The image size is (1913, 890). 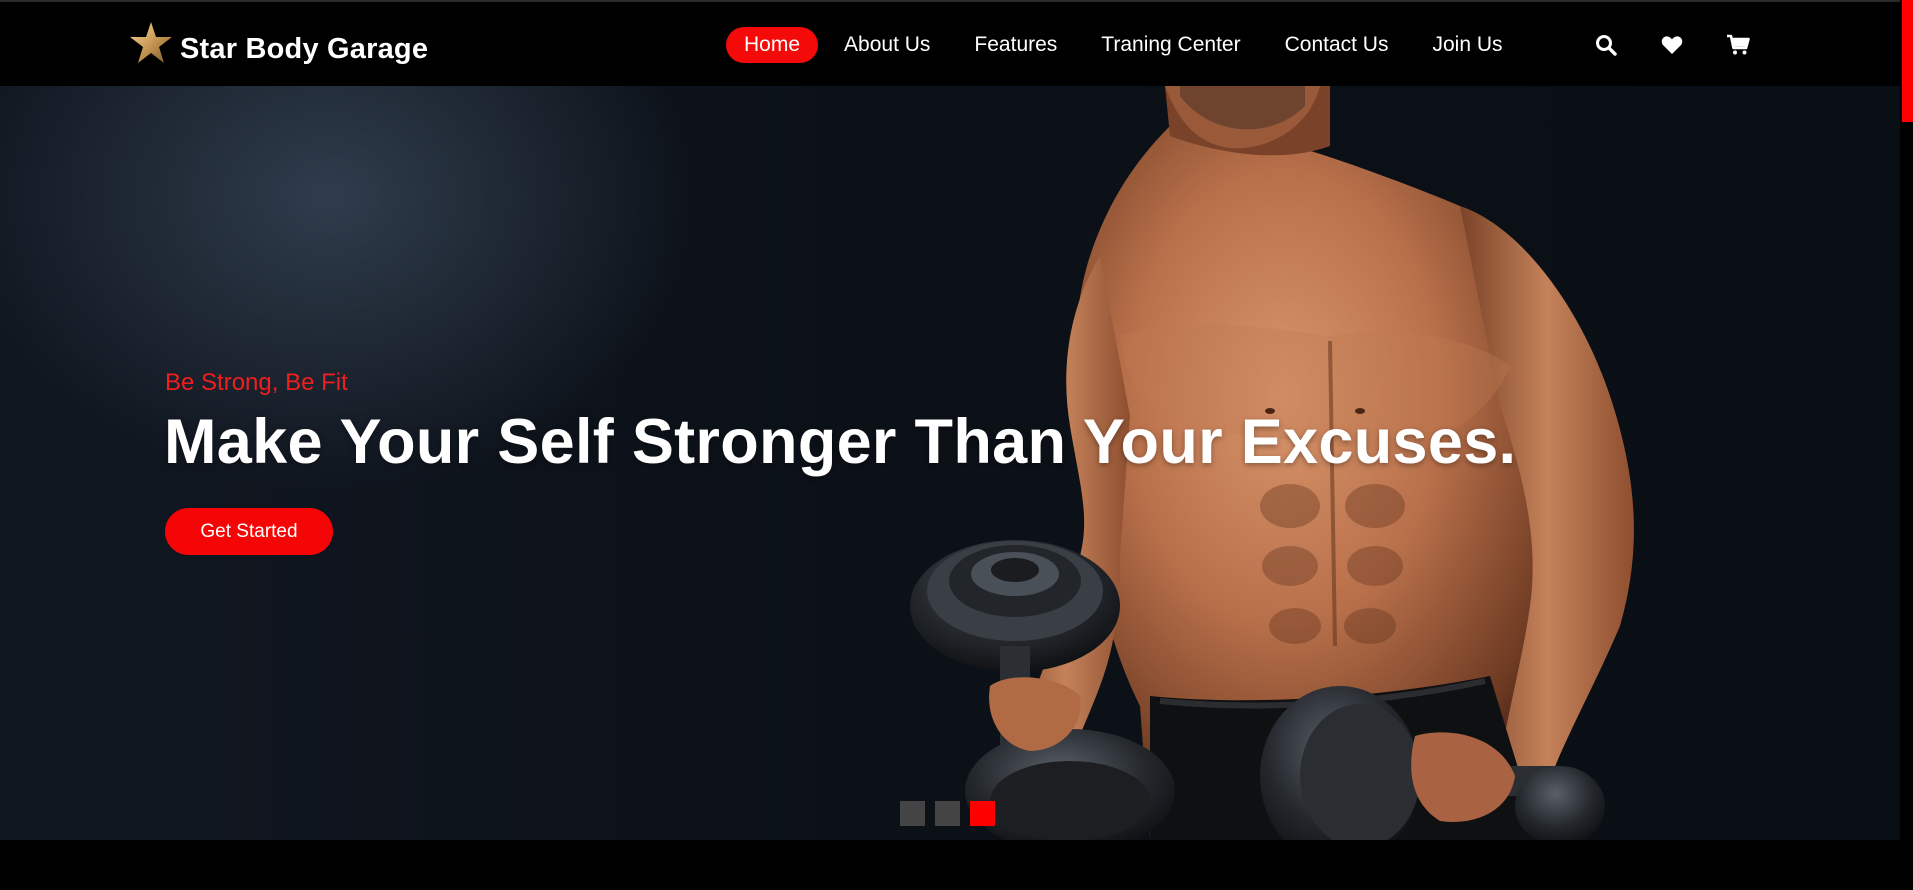 I want to click on nav-training-center: Traning Center, so click(x=1170, y=45).